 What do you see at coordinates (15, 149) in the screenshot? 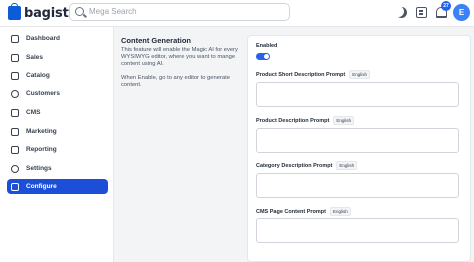
I see `reporting-icon` at bounding box center [15, 149].